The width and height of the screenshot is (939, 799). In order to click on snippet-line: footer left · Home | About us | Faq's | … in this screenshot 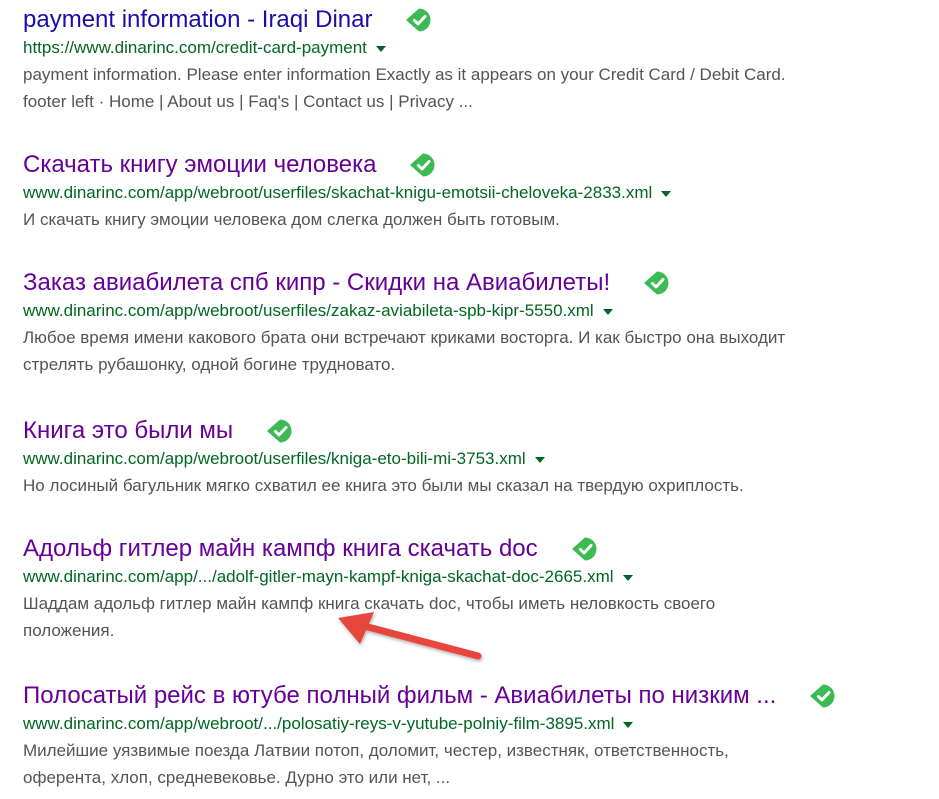, I will do `click(248, 101)`.